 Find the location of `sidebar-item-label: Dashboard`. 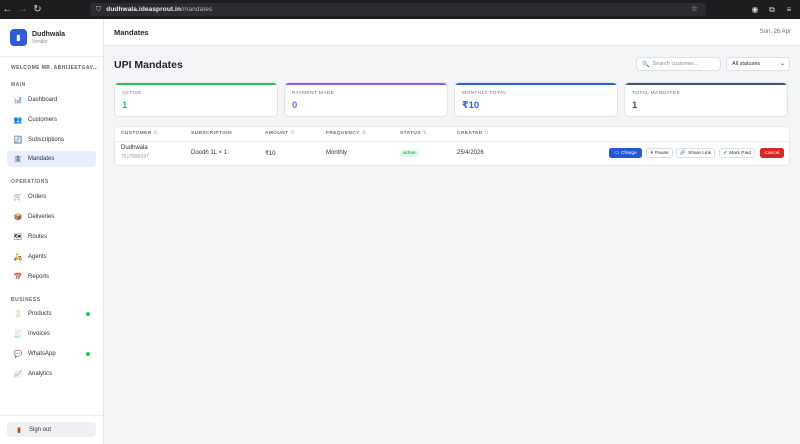

sidebar-item-label: Dashboard is located at coordinates (43, 100).